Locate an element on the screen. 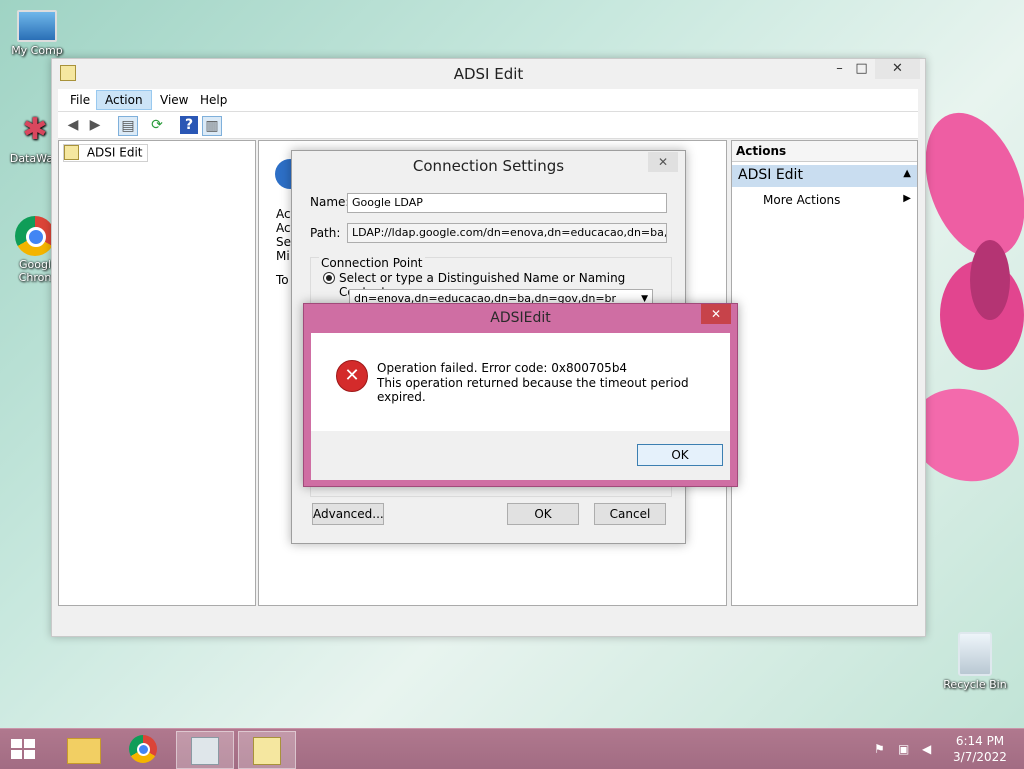  menu-file: File is located at coordinates (80, 100).